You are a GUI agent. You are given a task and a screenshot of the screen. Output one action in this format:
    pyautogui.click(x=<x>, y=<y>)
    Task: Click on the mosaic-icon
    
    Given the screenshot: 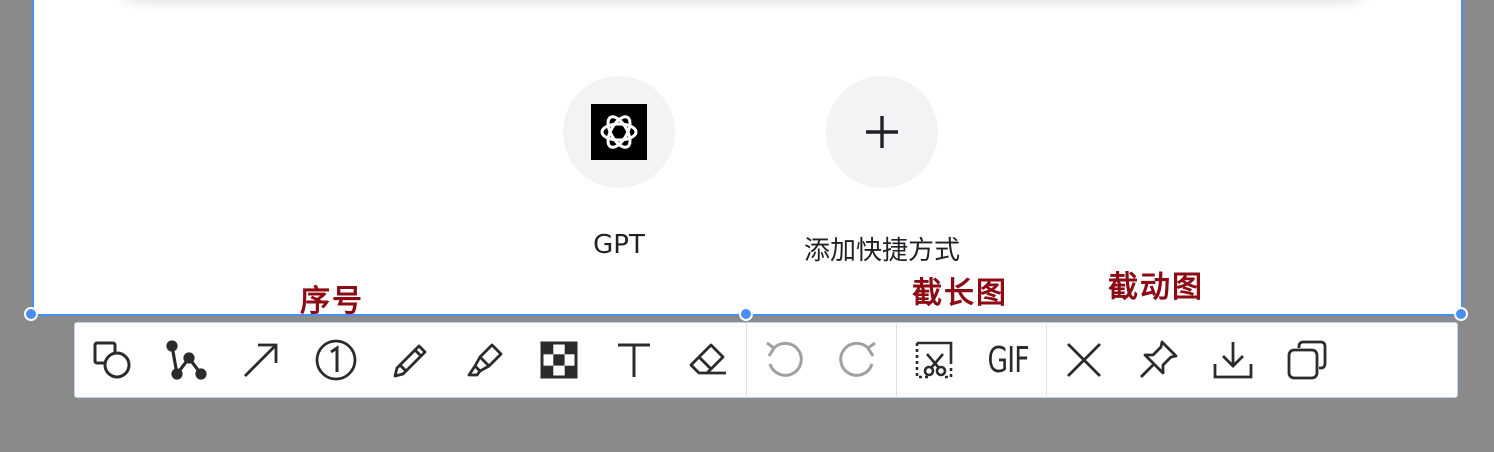 What is the action you would take?
    pyautogui.click(x=559, y=360)
    